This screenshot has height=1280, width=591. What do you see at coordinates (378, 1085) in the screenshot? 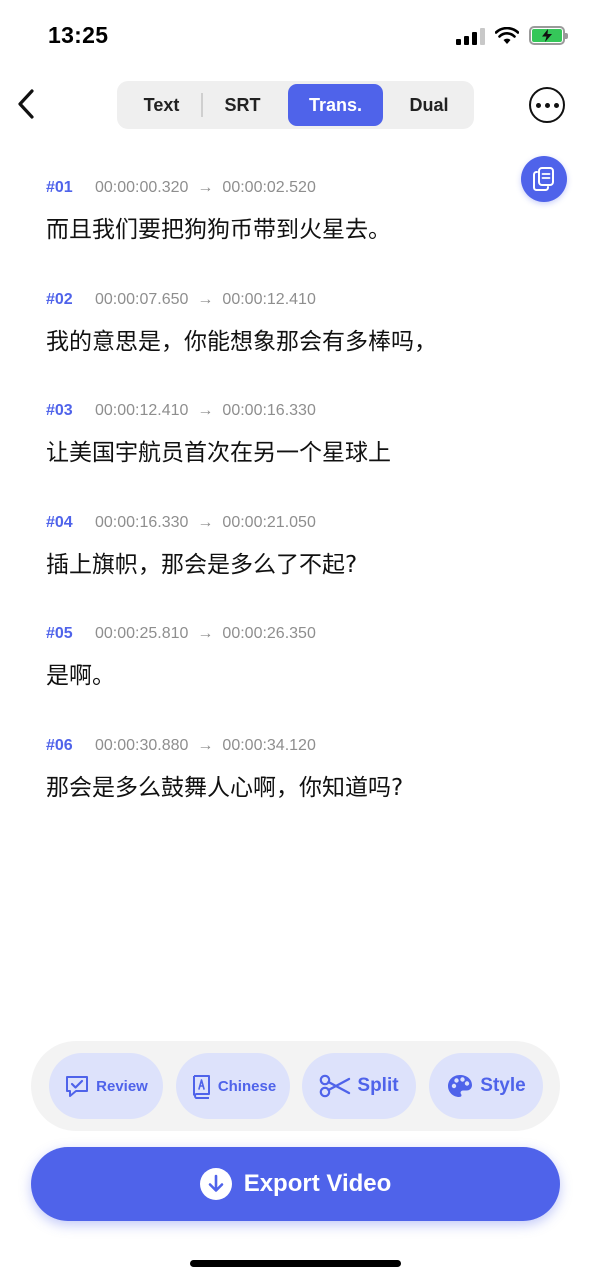
I see `split-label: Split` at bounding box center [378, 1085].